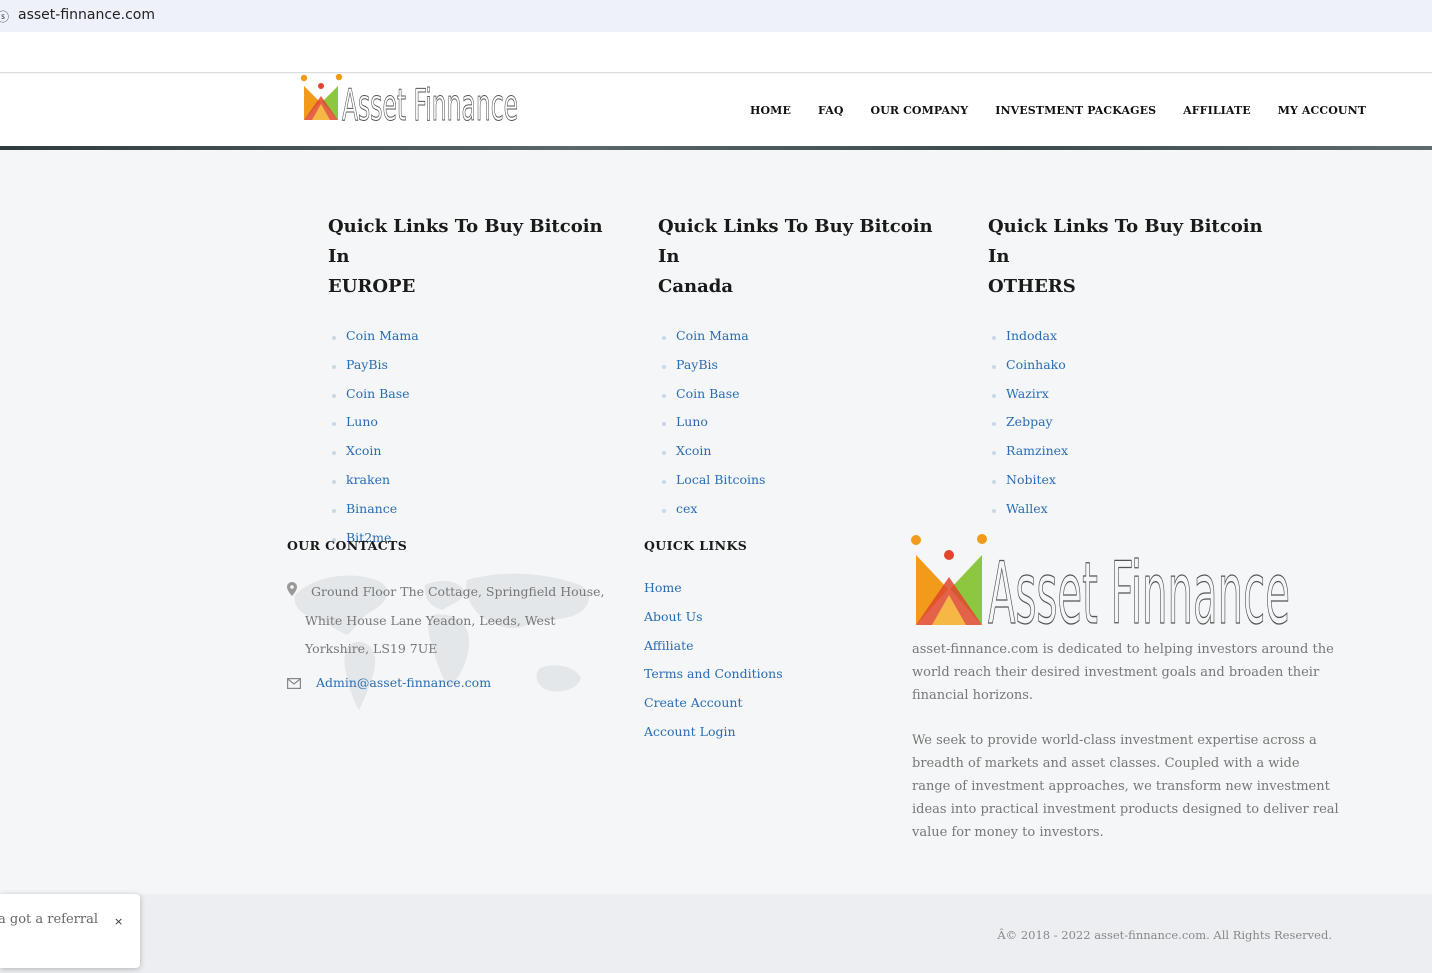 The image size is (1432, 973). What do you see at coordinates (1138, 428) in the screenshot?
I see `list-item: Zebpay` at bounding box center [1138, 428].